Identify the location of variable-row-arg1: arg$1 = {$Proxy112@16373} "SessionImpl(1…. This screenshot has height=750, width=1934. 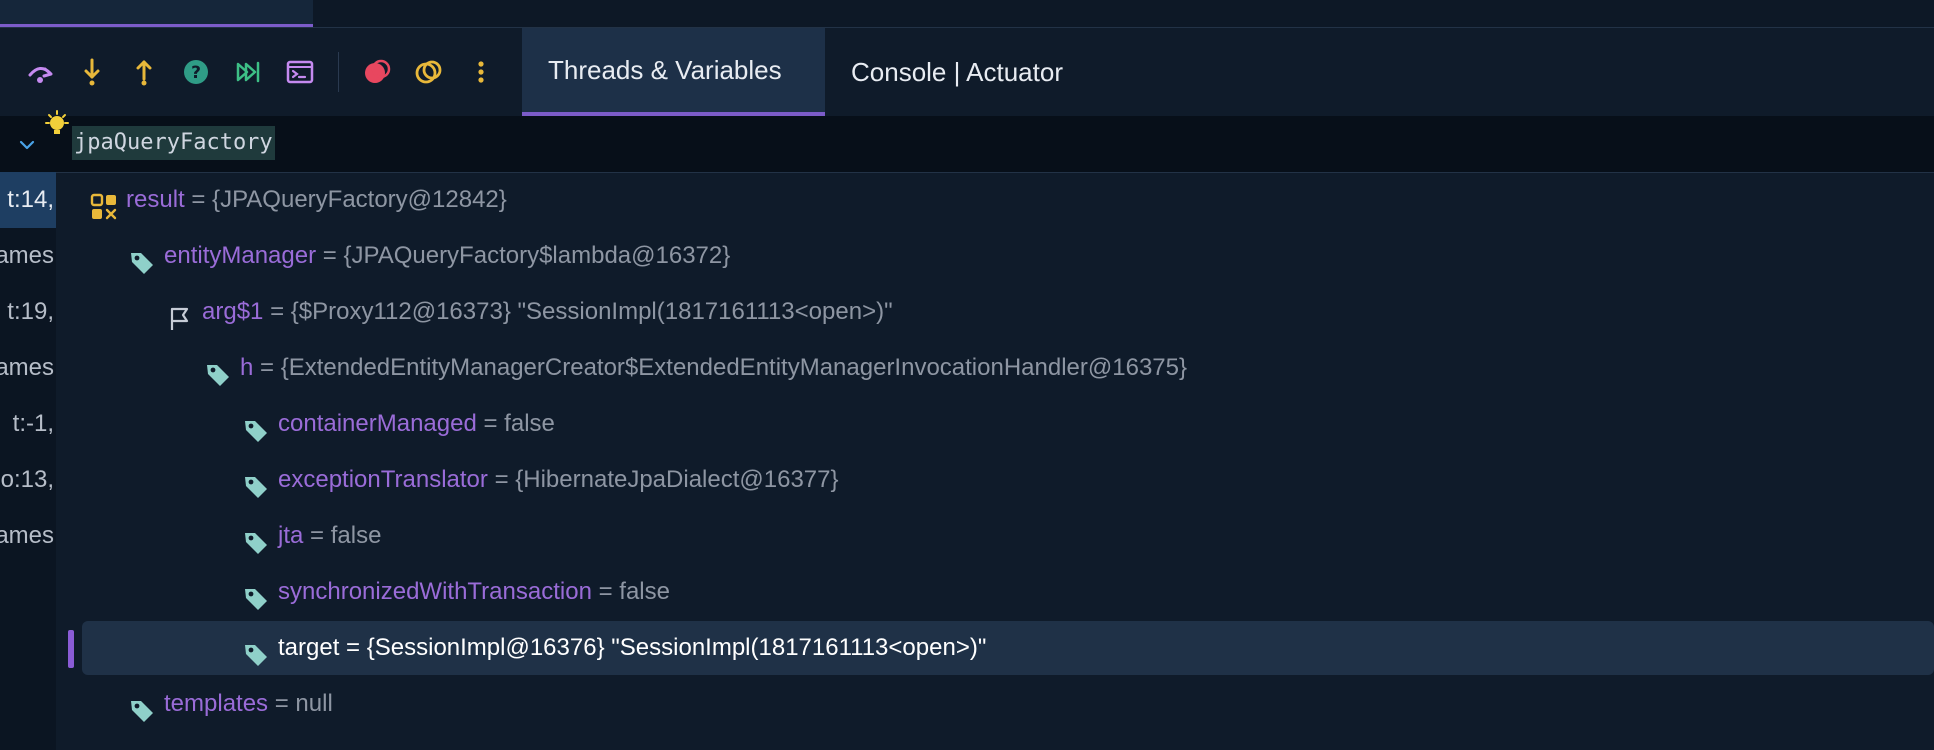
(995, 312).